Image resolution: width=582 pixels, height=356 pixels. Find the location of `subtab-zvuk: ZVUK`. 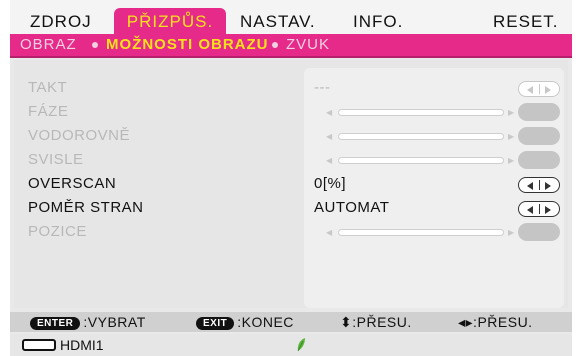

subtab-zvuk: ZVUK is located at coordinates (308, 45).